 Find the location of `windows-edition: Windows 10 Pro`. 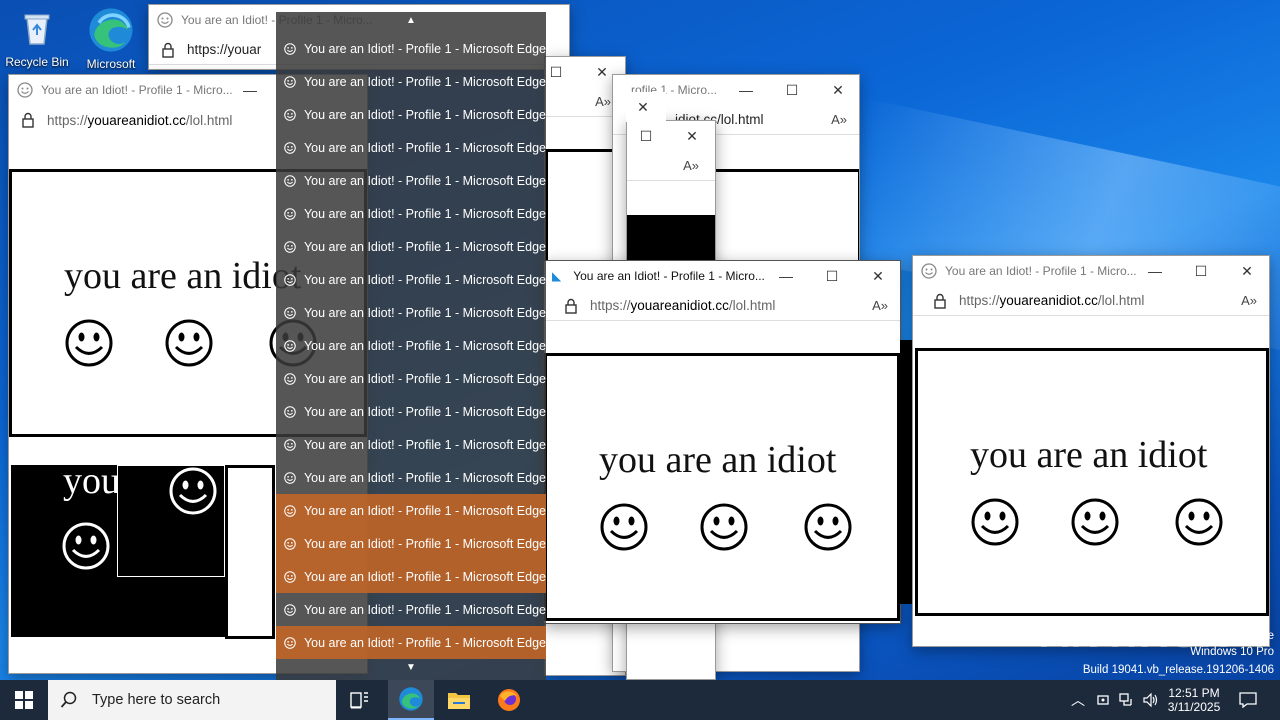

windows-edition: Windows 10 Pro is located at coordinates (1232, 652).